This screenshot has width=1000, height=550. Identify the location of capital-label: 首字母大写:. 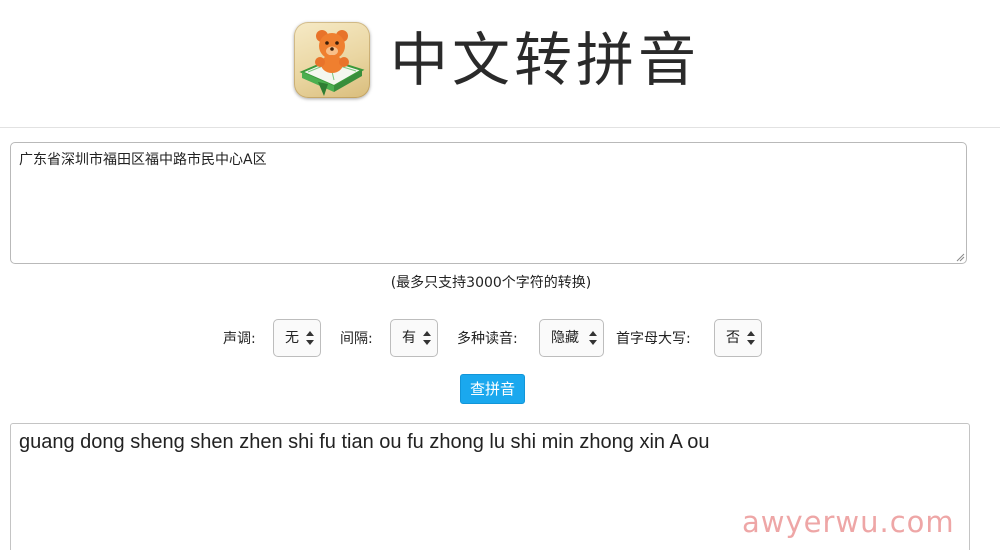
(653, 339).